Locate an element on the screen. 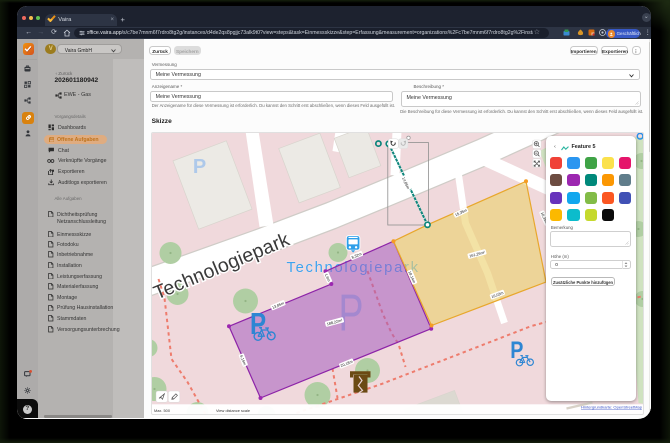 The image size is (670, 443). svg-text:Hintergrundkarte: OpenStreetMa: Hintergrundkarte: OpenStreetMap is located at coordinates (612, 406).